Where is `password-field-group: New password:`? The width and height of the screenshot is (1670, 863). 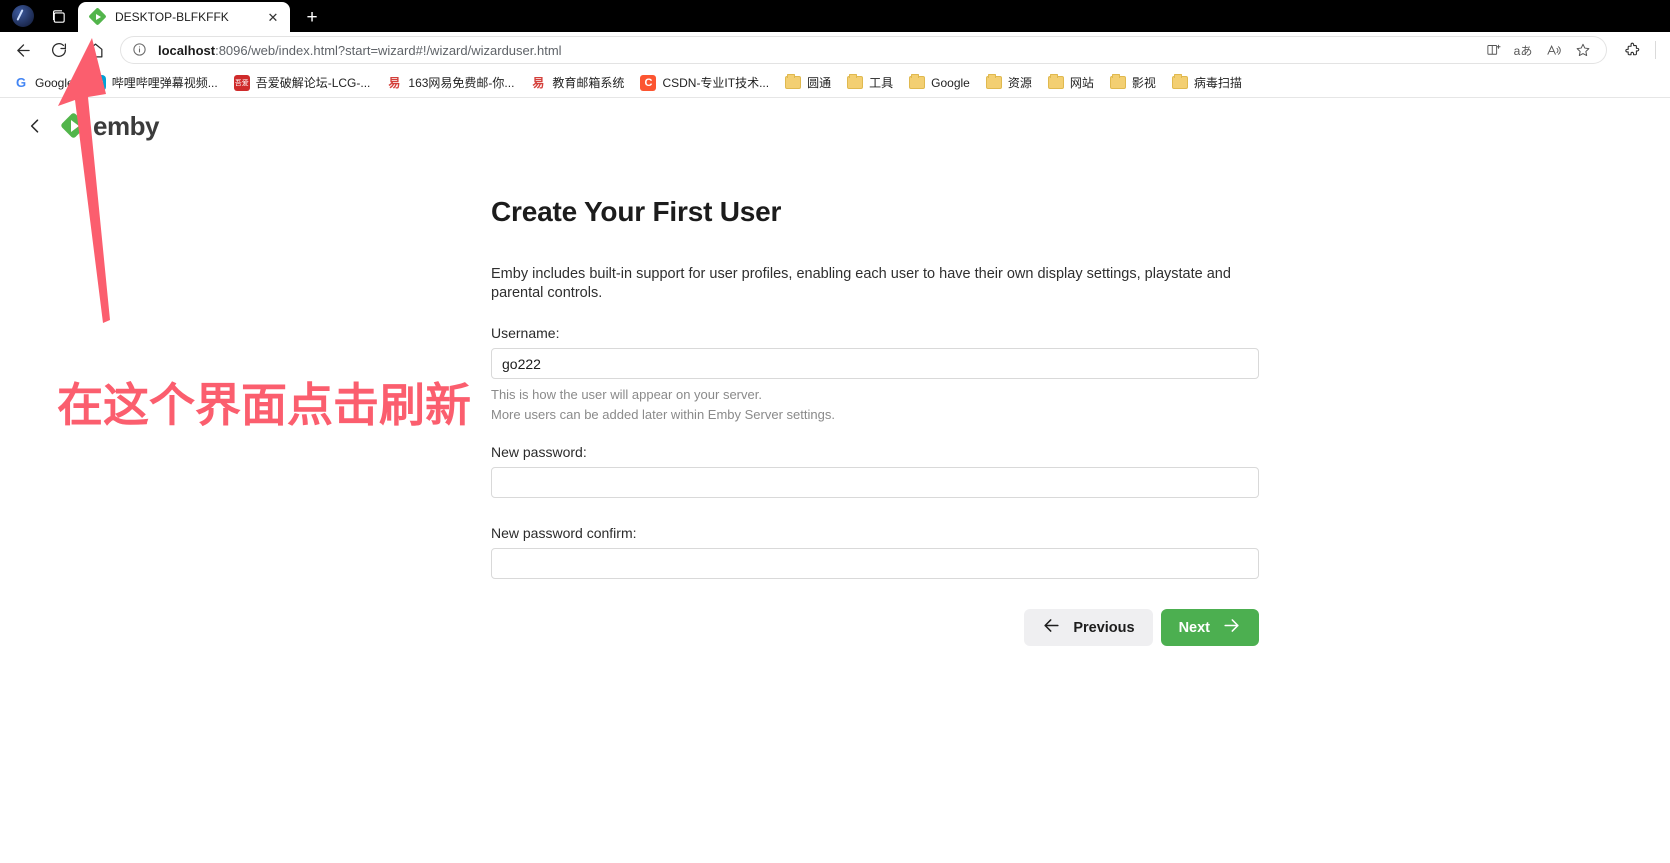 password-field-group: New password: is located at coordinates (876, 471).